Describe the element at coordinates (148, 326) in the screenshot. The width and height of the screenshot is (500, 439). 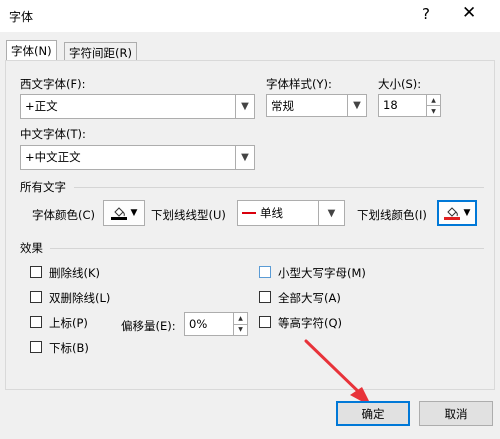
I see `offset-label: 偏移量(E):` at that location.